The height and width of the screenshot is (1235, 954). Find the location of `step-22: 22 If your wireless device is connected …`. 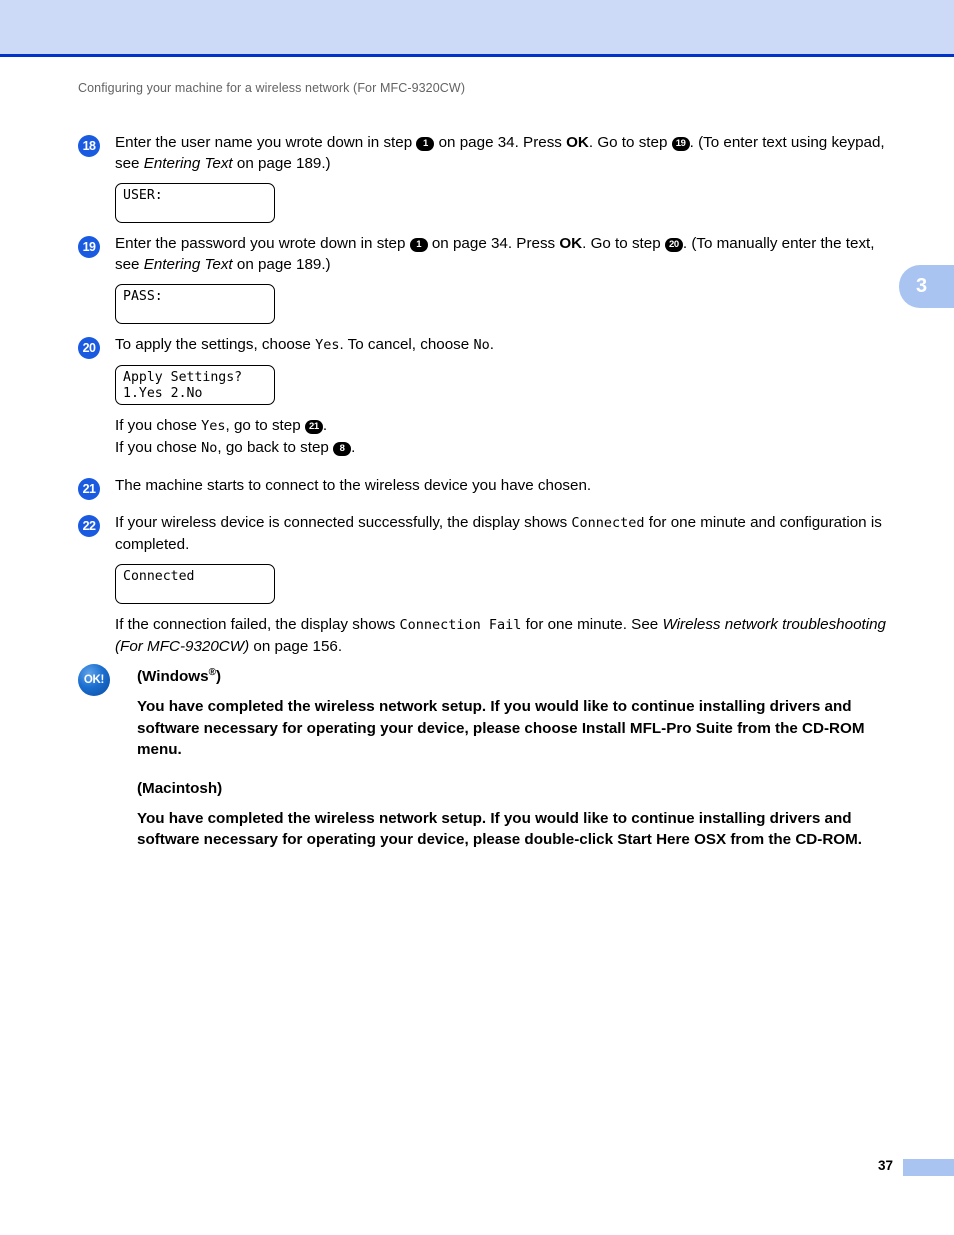

step-22: 22 If your wireless device is connected … is located at coordinates (485, 533).